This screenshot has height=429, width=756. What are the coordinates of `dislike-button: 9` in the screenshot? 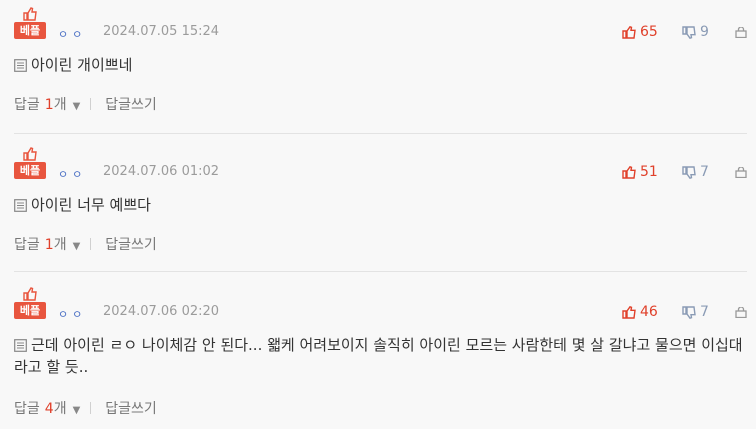 It's located at (695, 32).